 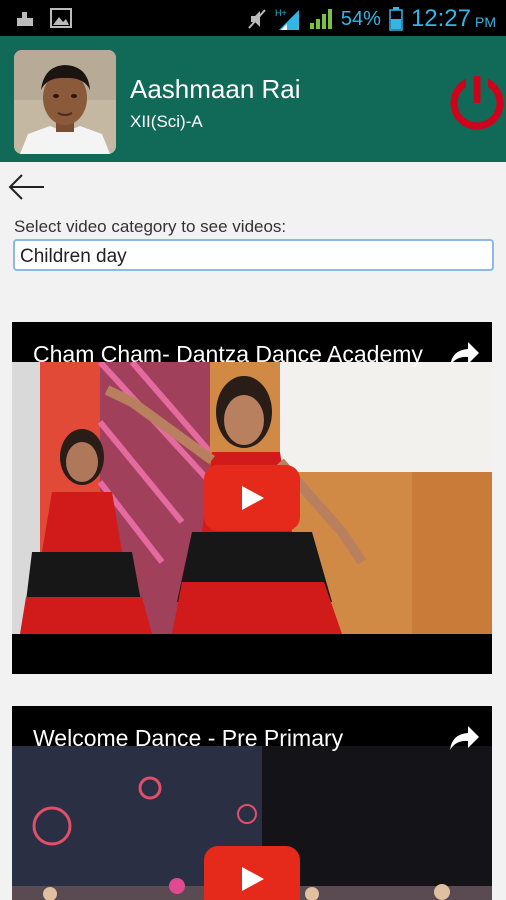 I want to click on battery-percent: 54%, so click(x=360, y=18).